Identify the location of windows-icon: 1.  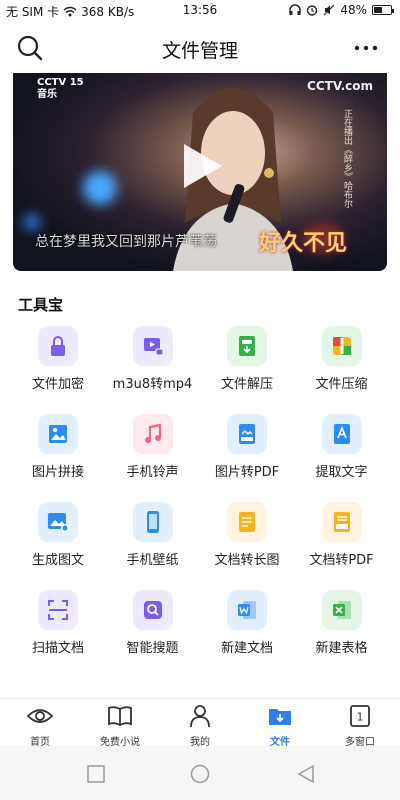
(360, 716).